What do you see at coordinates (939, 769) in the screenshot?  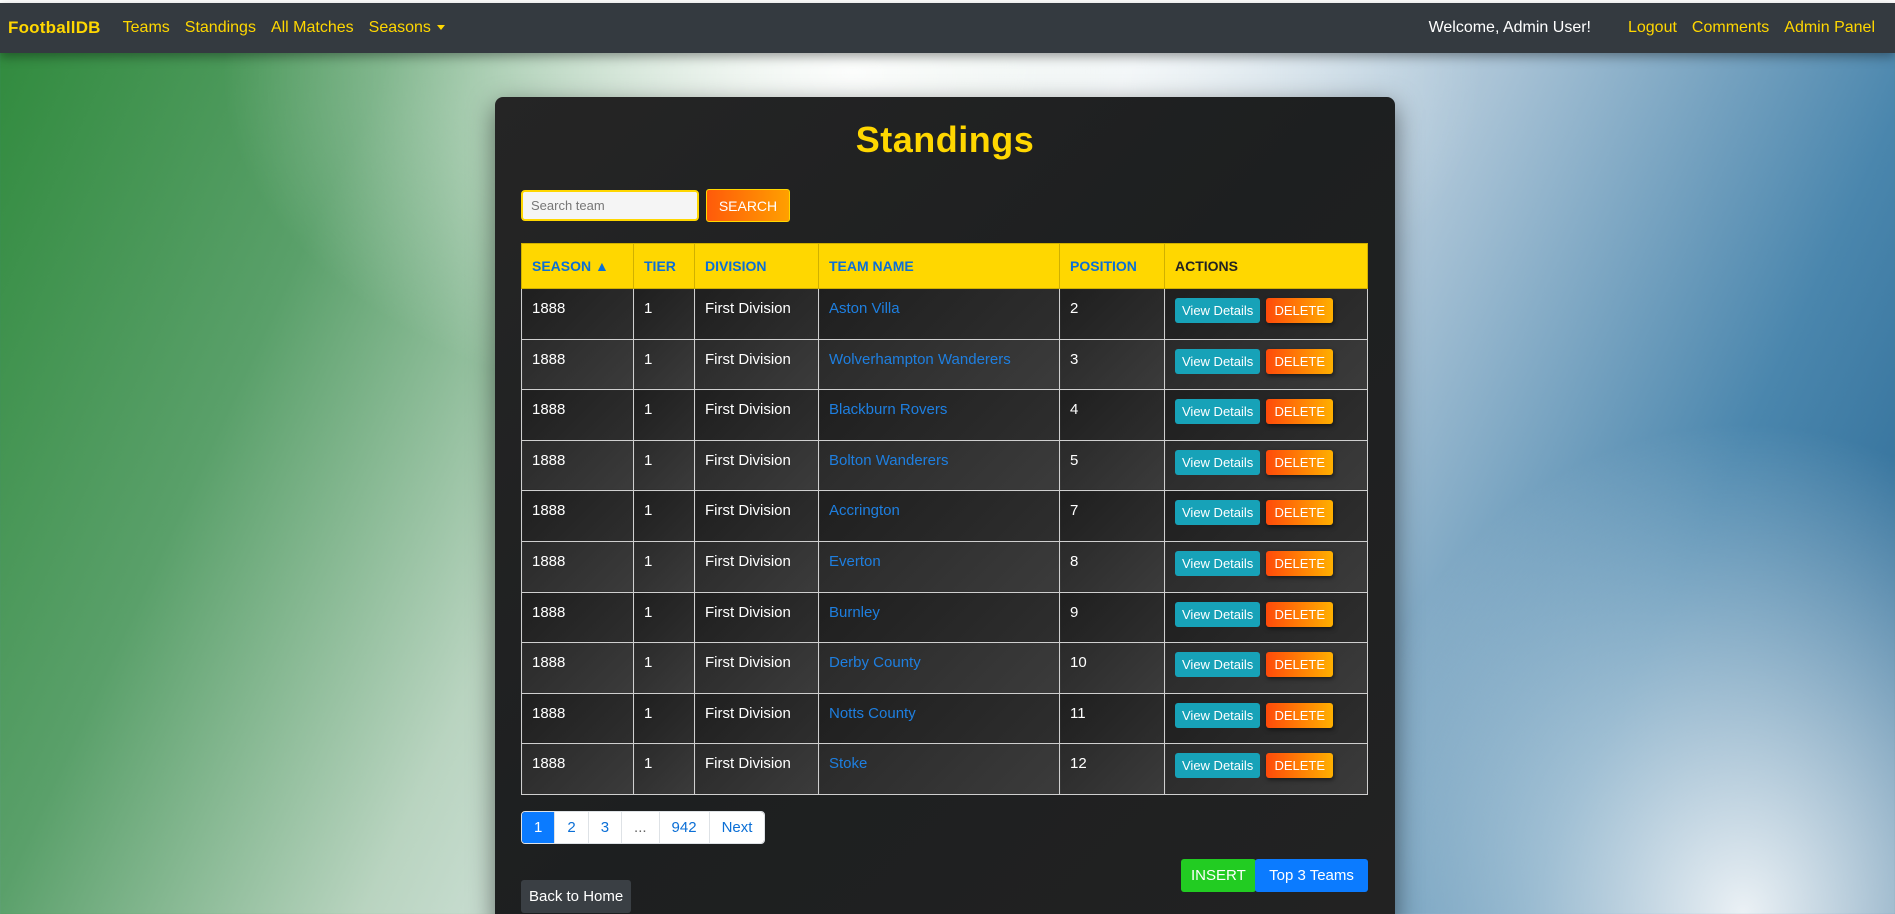 I see `cell-team-link: Stoke` at bounding box center [939, 769].